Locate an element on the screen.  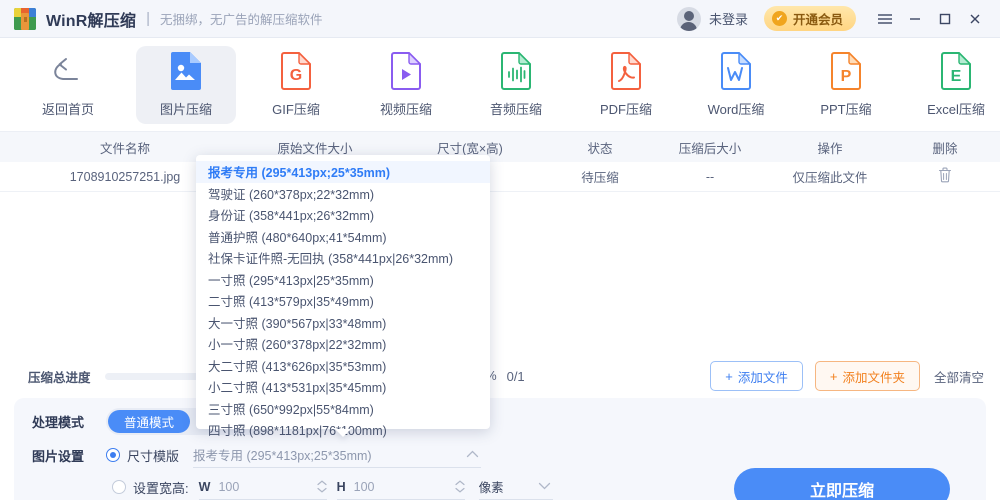
add-file-button: + 添加文件 is located at coordinates (756, 376).